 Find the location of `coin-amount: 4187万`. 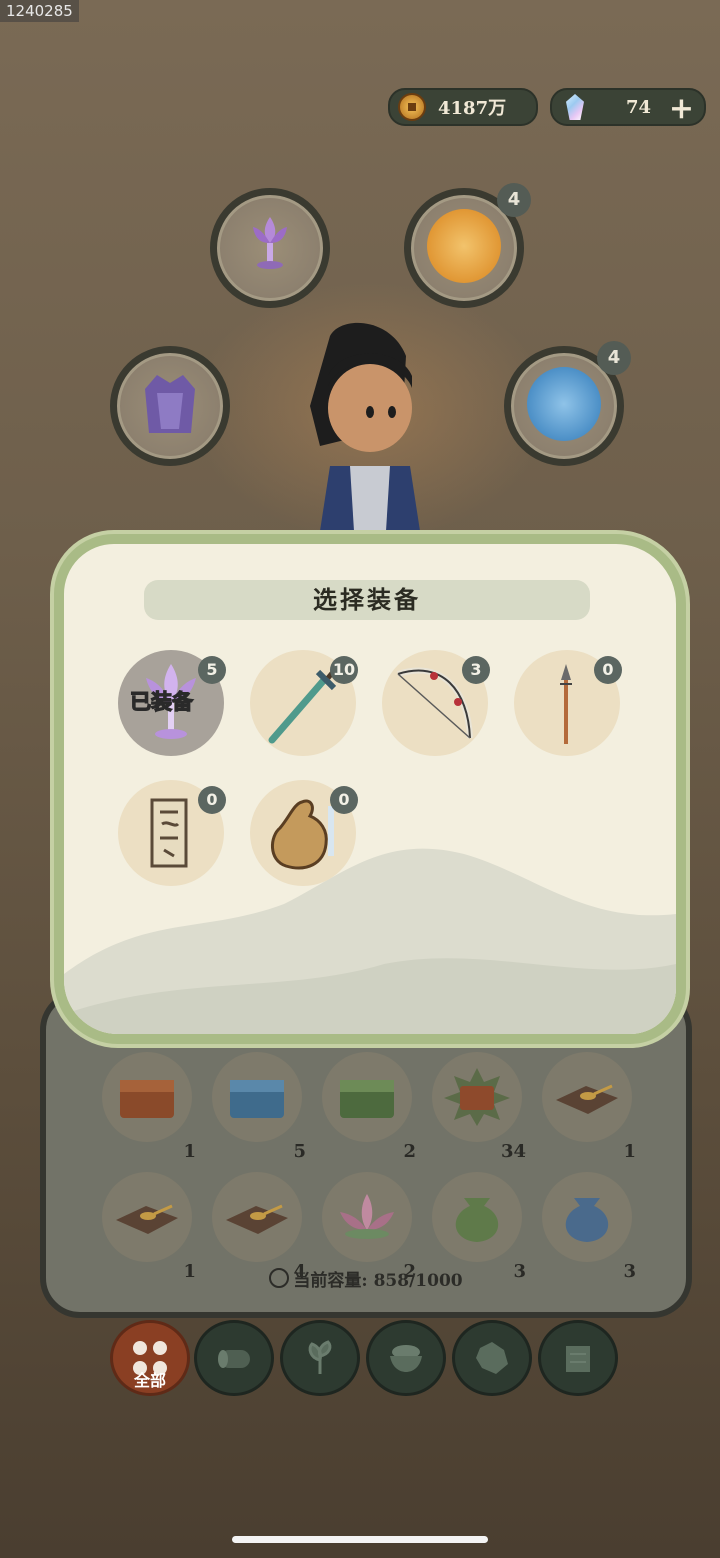

coin-amount: 4187万 is located at coordinates (472, 108).